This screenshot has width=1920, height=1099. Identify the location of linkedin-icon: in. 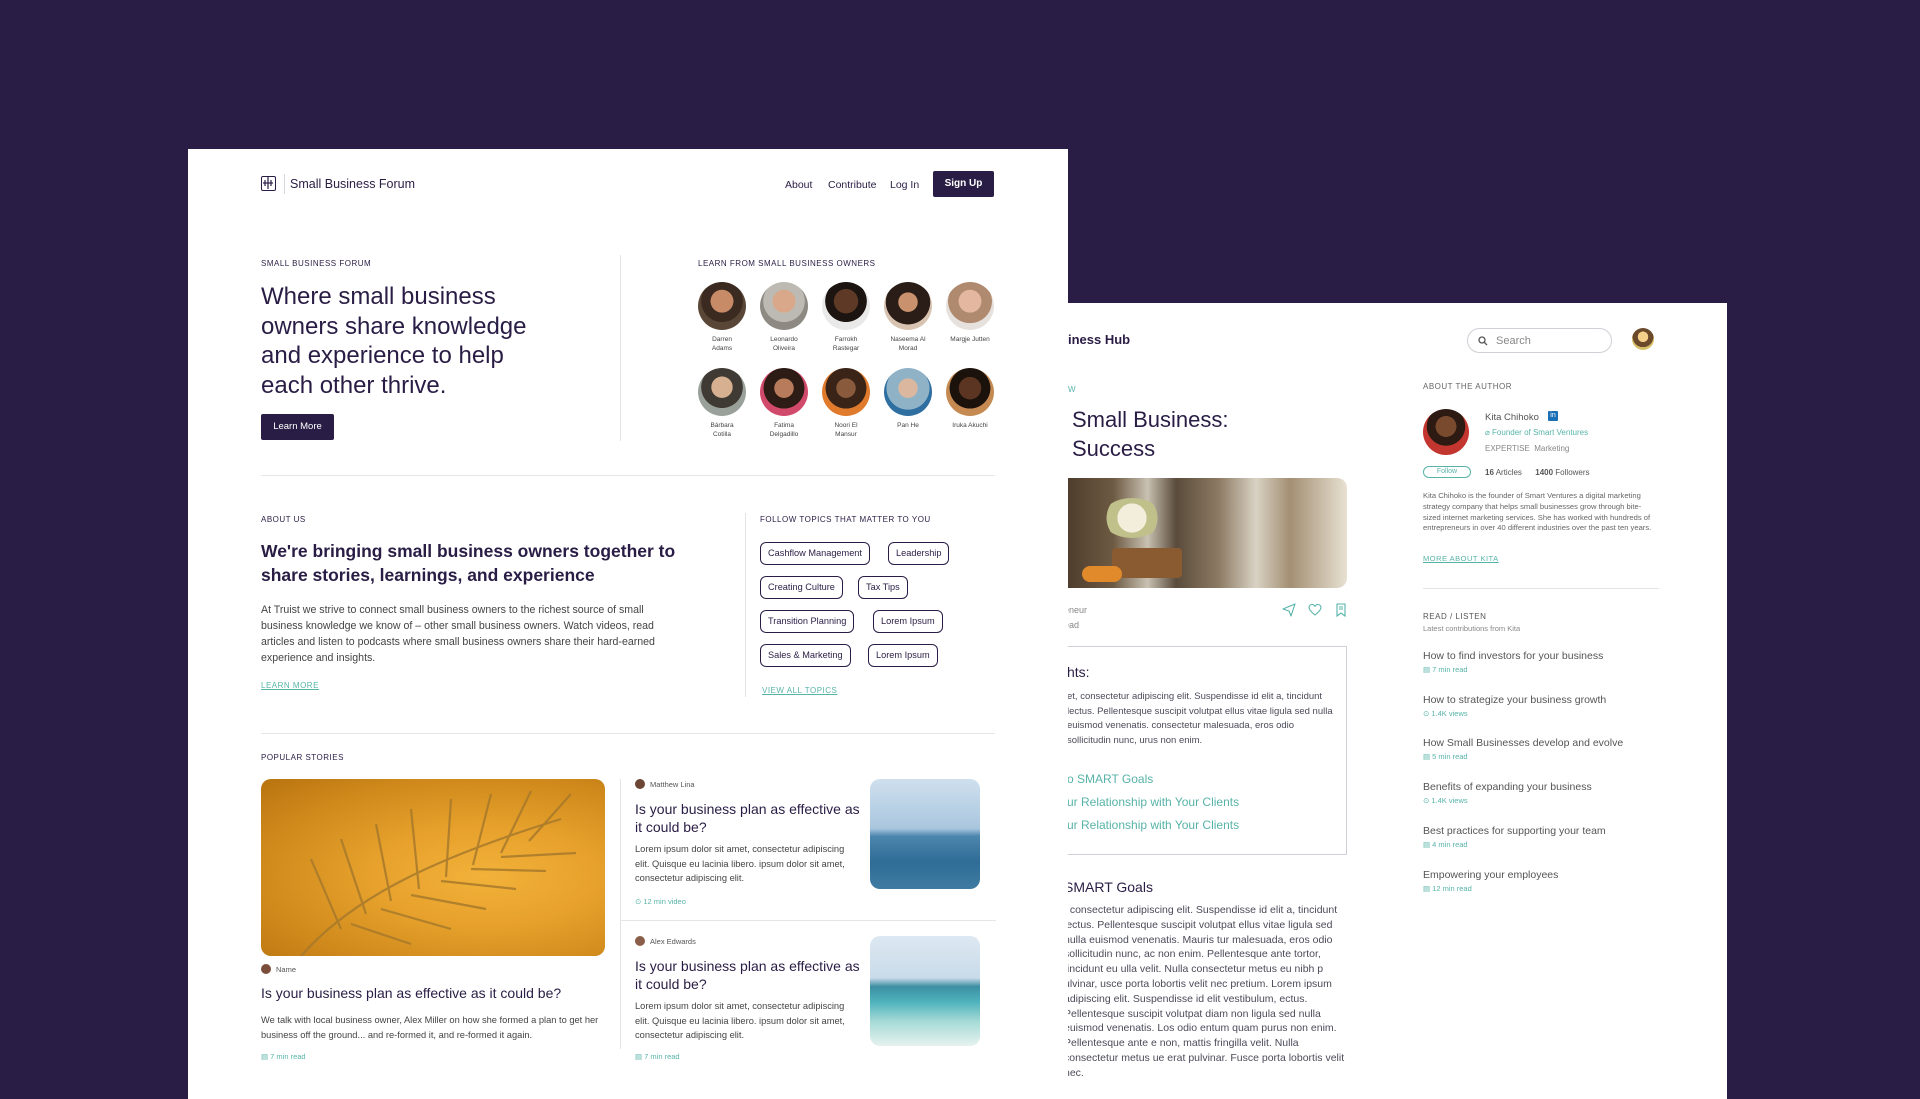
(1553, 416).